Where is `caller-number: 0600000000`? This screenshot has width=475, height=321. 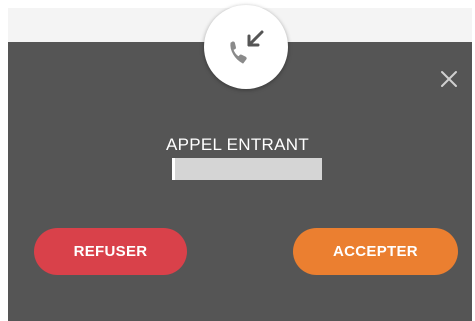 caller-number: 0600000000 is located at coordinates (247, 169).